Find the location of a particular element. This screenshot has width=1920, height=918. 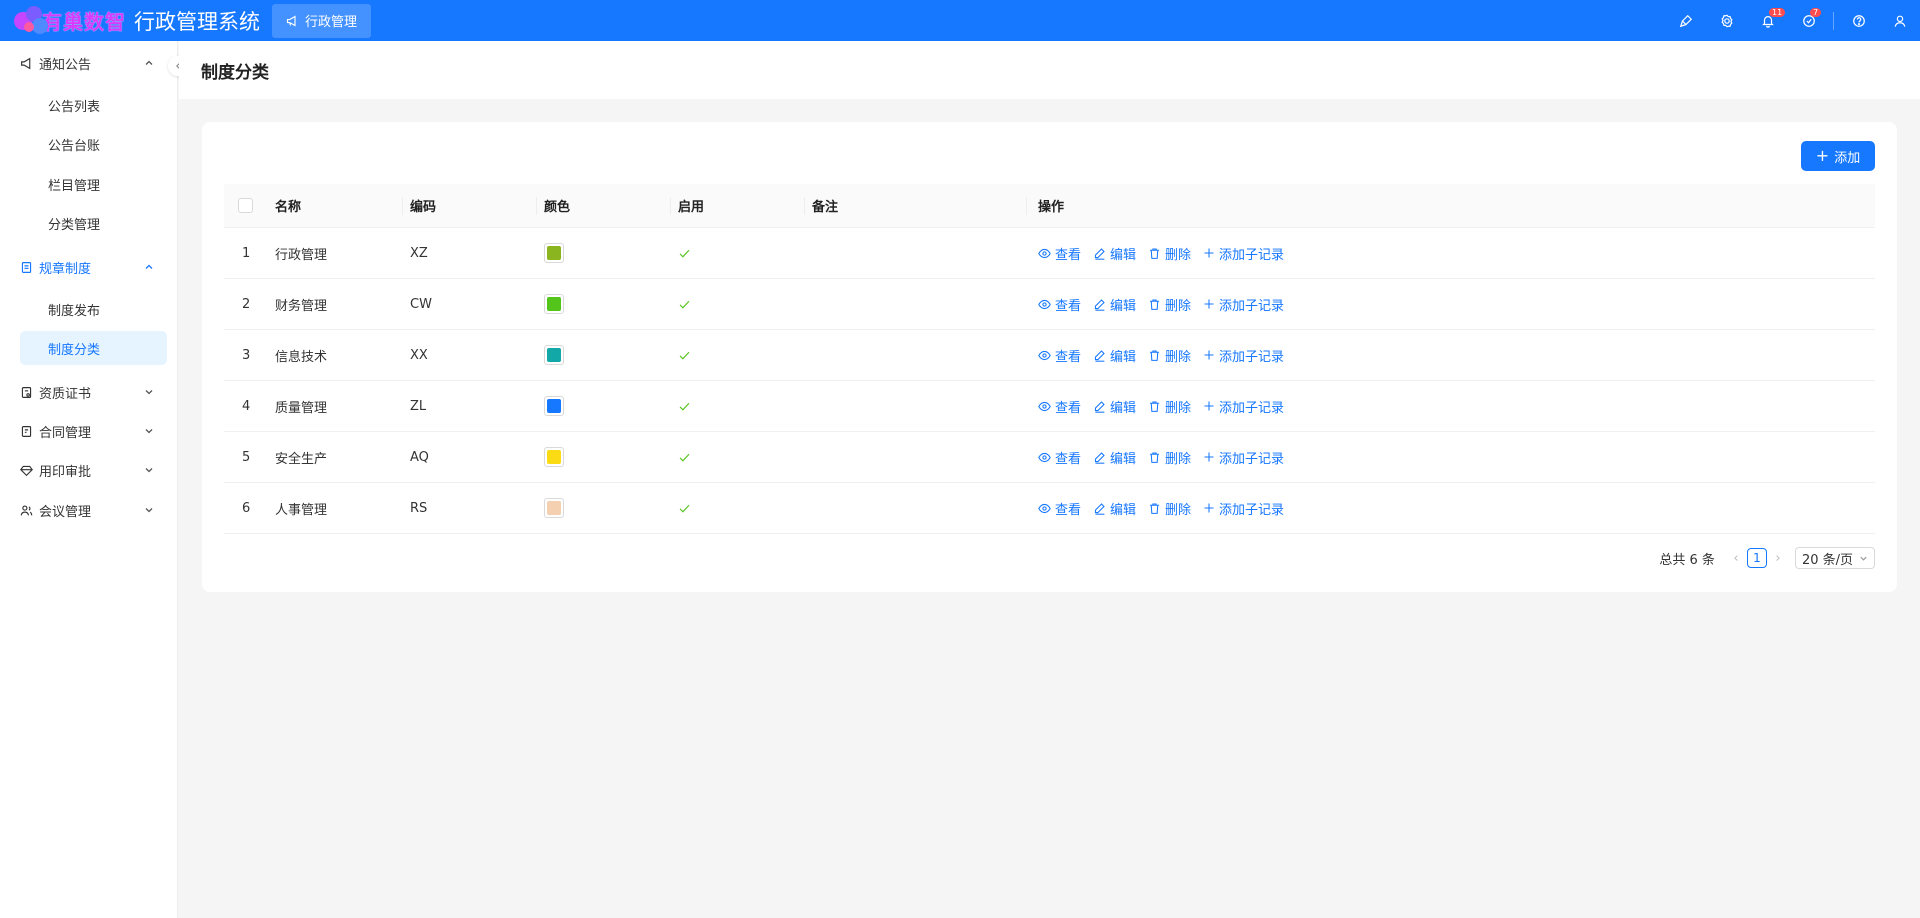

sidebar-group-meetings: 会议管理 is located at coordinates (94, 510).